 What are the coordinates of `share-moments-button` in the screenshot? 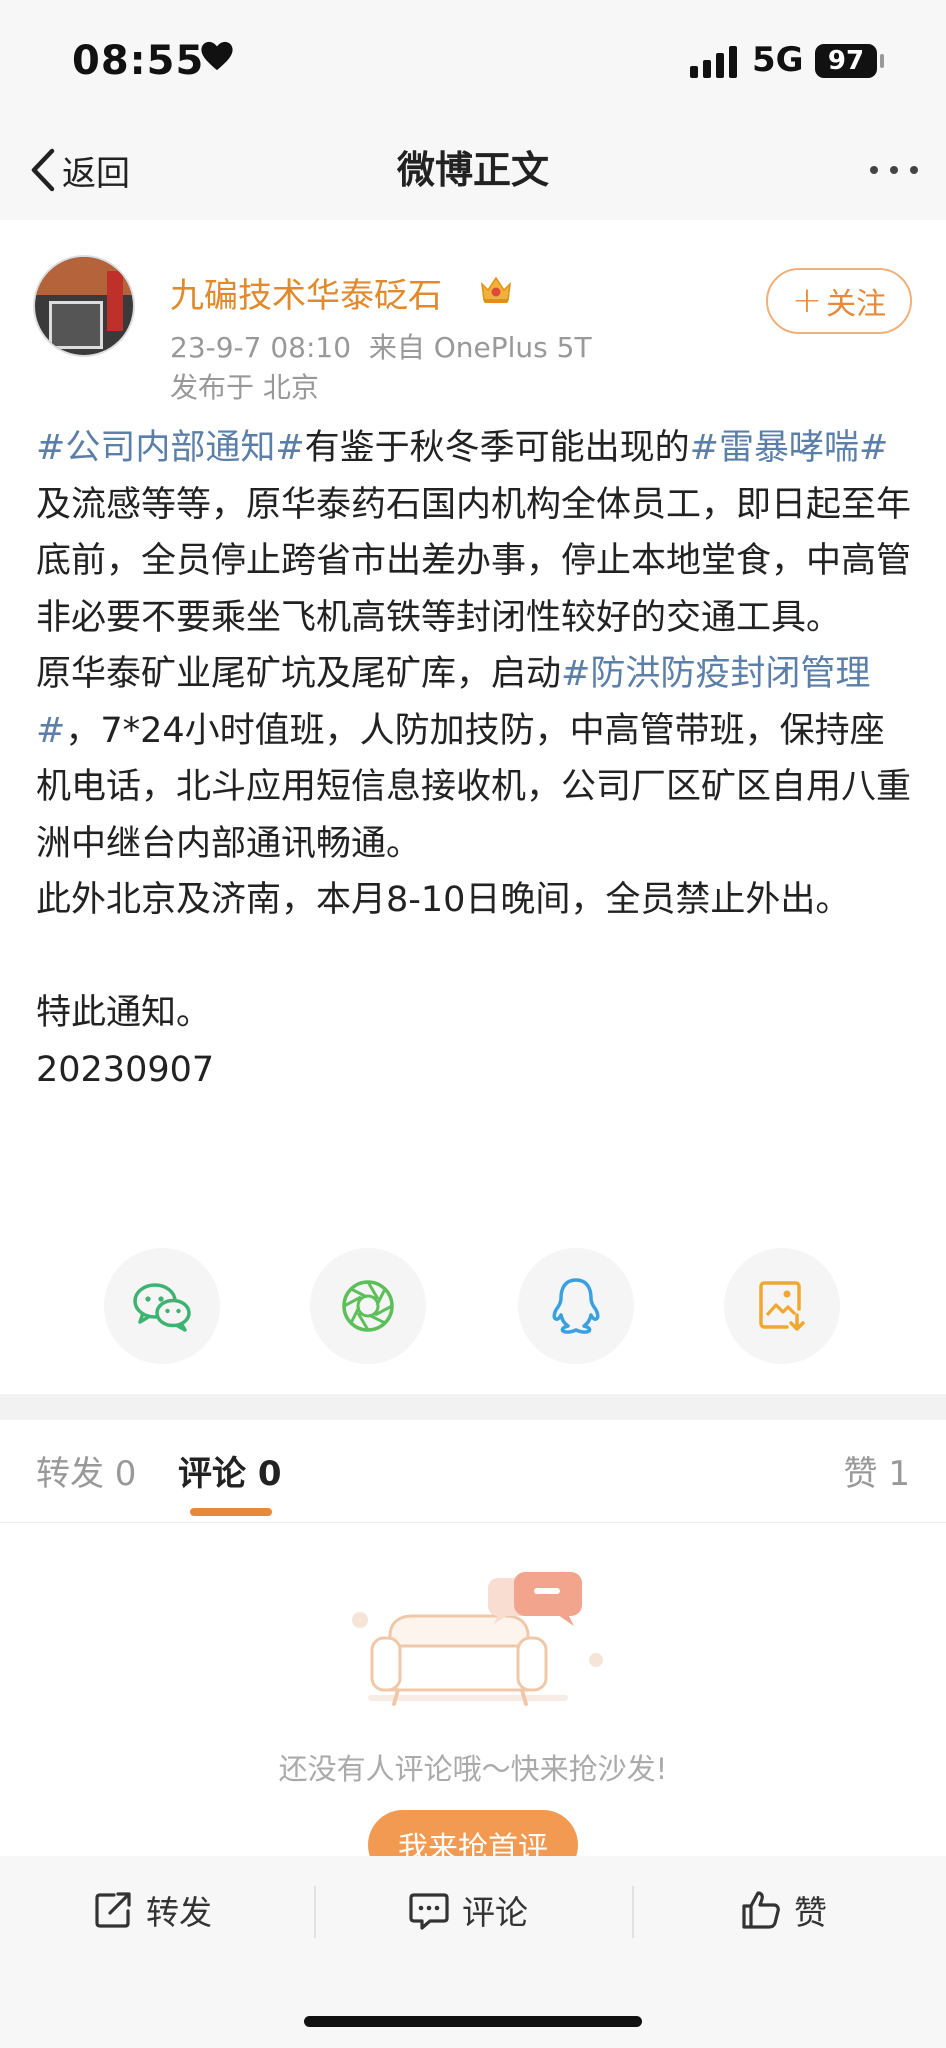 It's located at (368, 1306).